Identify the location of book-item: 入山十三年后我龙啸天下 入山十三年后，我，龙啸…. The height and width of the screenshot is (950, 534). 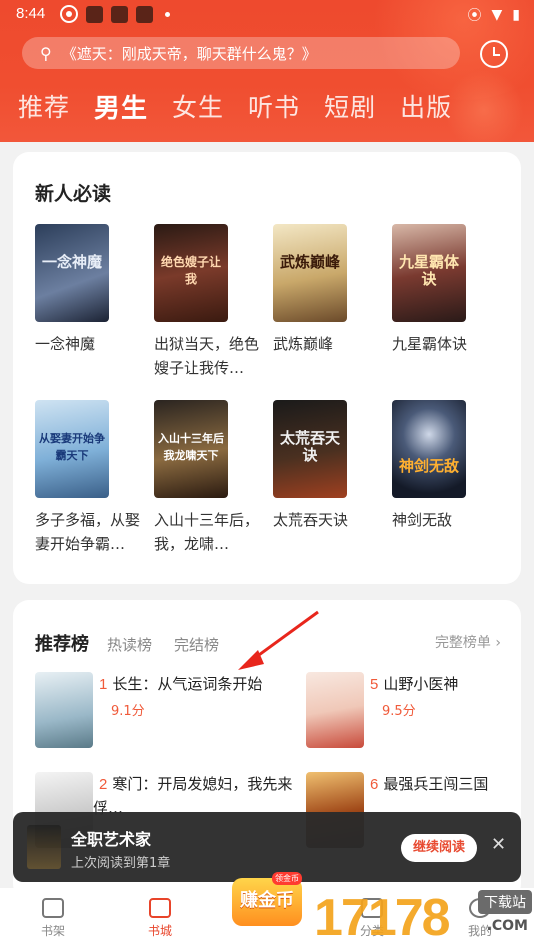
(209, 478).